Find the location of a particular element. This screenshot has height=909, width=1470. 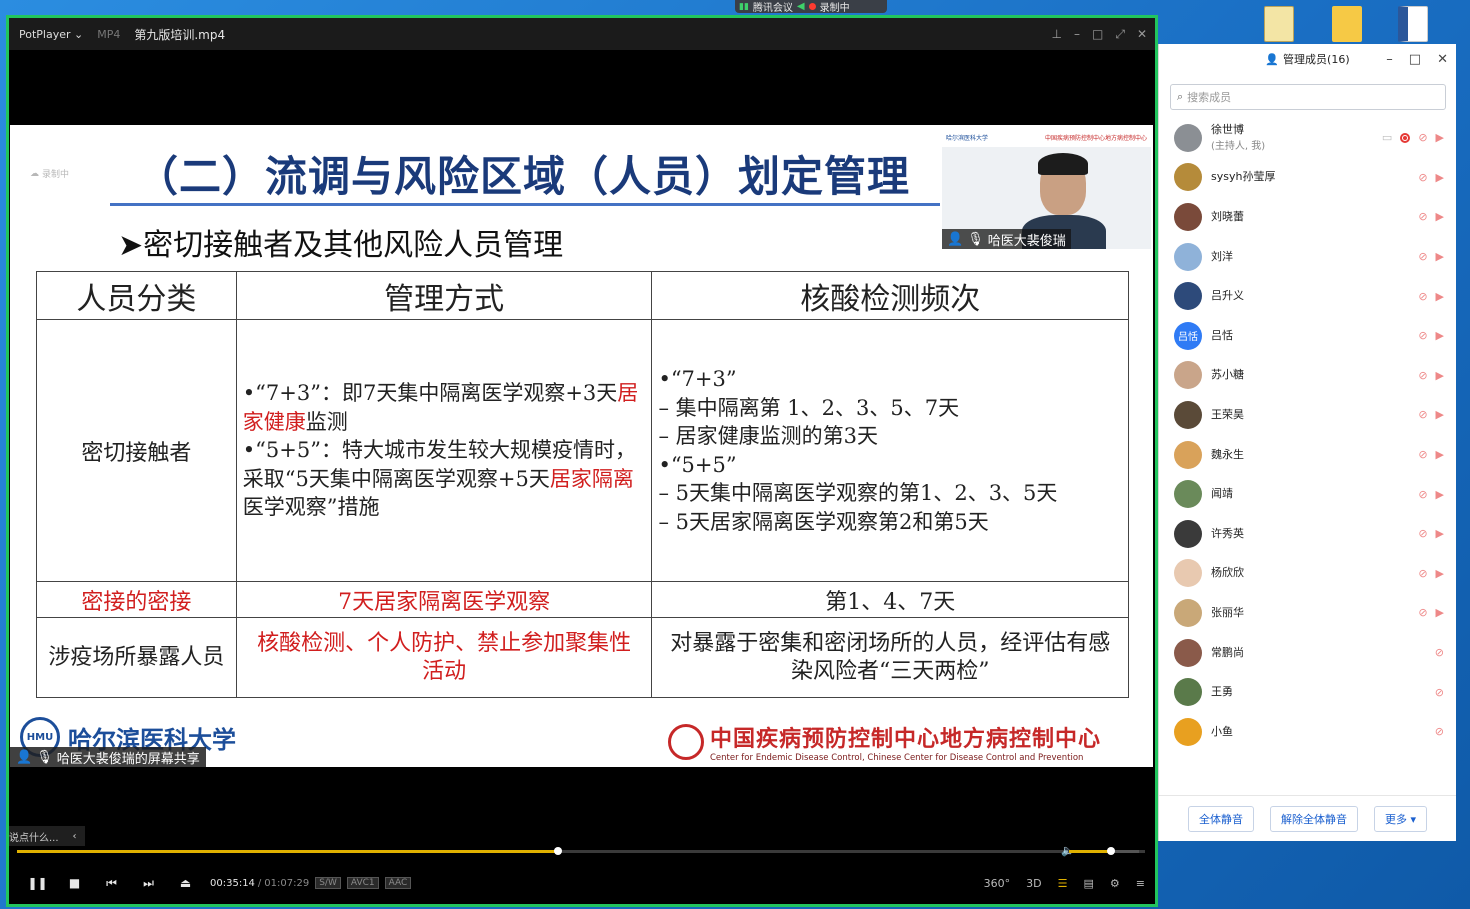

list-item: 王勇 ⊘ is located at coordinates (1307, 692).